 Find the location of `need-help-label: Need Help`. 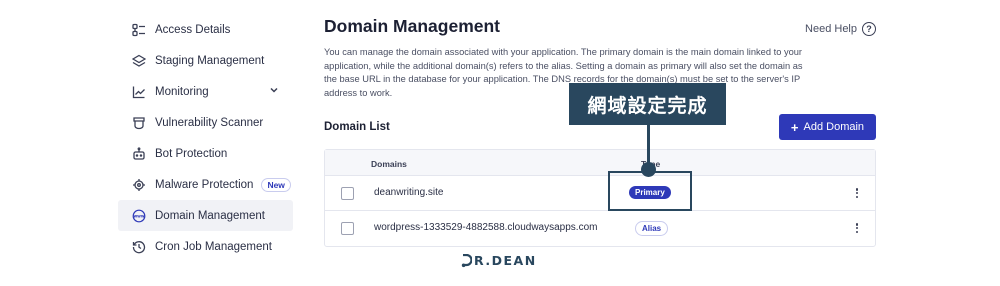

need-help-label: Need Help is located at coordinates (831, 29).